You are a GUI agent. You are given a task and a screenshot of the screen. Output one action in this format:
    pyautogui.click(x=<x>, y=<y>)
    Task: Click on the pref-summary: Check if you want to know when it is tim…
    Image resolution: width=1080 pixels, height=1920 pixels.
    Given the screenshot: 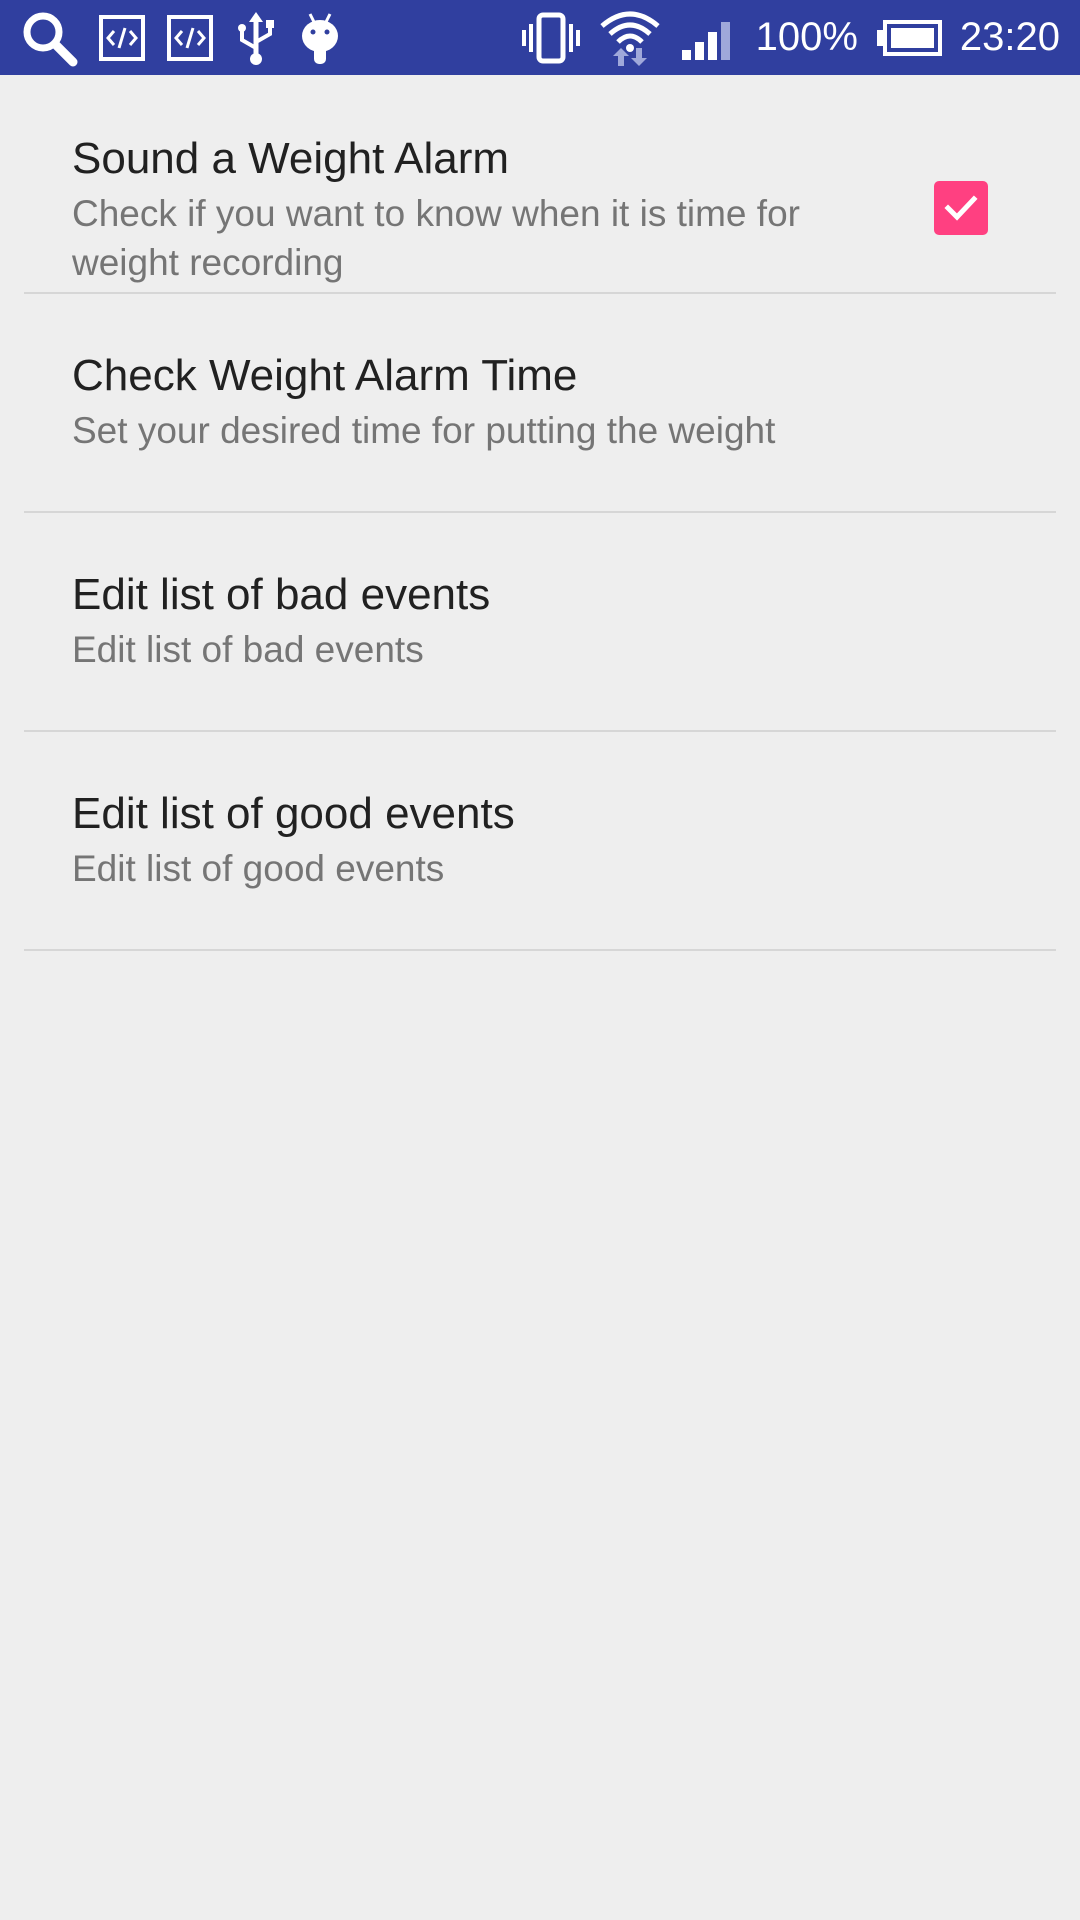 What is the action you would take?
    pyautogui.click(x=436, y=238)
    